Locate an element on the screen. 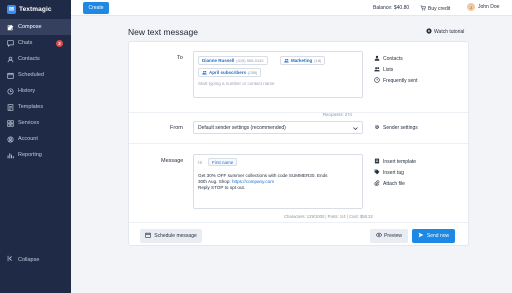 The image size is (512, 293). sender-select-value: Default sender settings (recommended) is located at coordinates (242, 127).